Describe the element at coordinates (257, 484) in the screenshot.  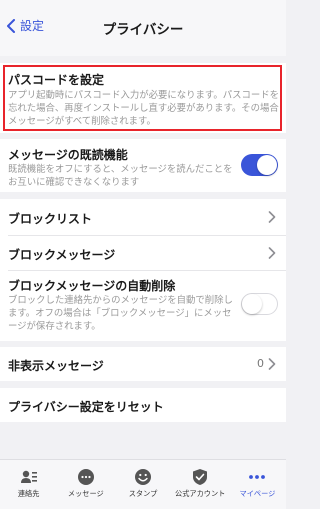
I see `tab-my-page: マイページ` at that location.